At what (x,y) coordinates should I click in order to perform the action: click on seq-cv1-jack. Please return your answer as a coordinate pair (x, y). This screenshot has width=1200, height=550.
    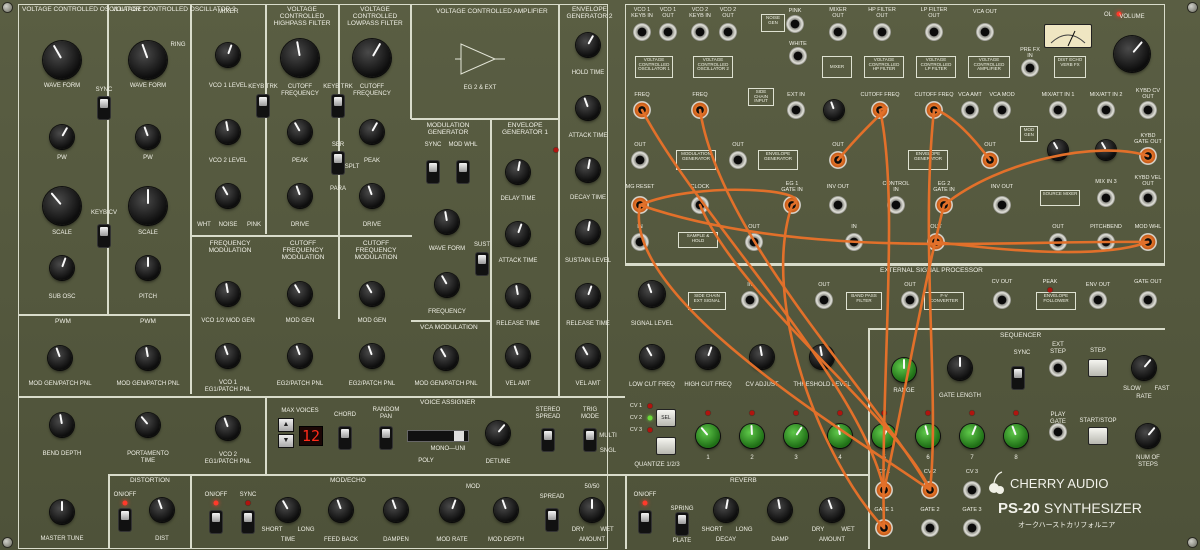
    Looking at the image, I should click on (884, 490).